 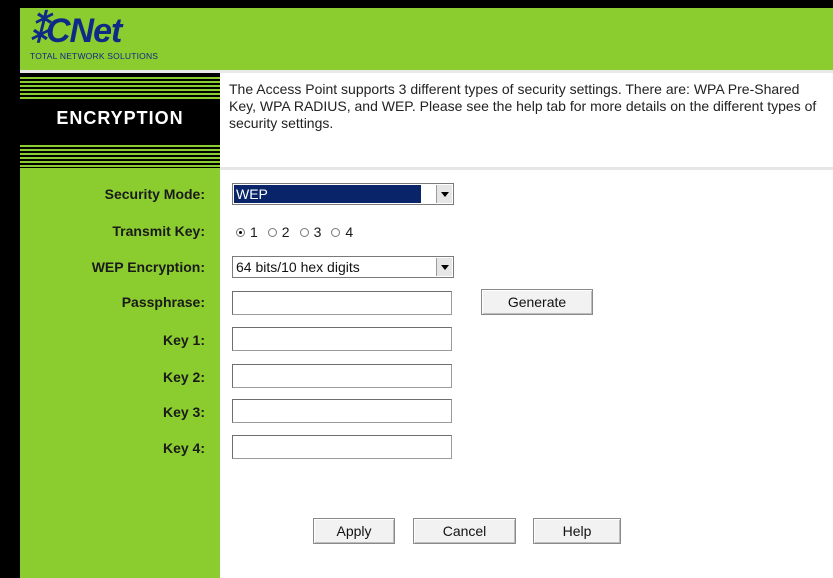 What do you see at coordinates (38, 31) in the screenshot?
I see `logo-mark-icon: ⁑` at bounding box center [38, 31].